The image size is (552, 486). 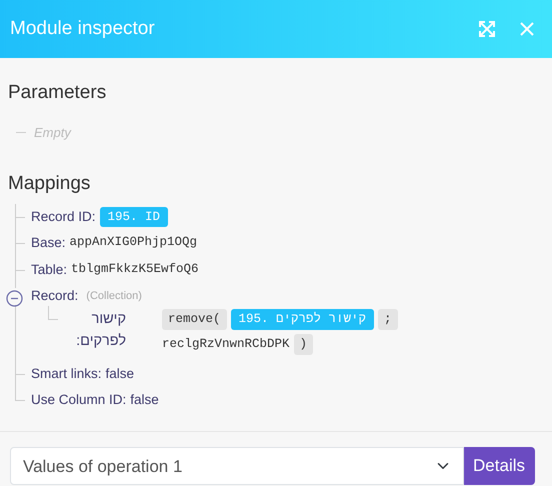 I want to click on field-label: Table:, so click(x=49, y=269).